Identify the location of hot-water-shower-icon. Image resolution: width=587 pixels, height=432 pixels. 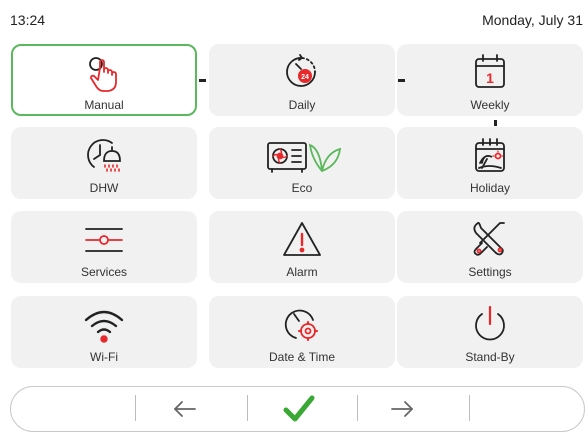
(104, 155).